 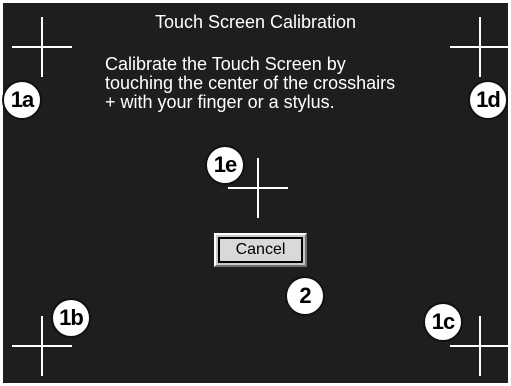 What do you see at coordinates (255, 22) in the screenshot?
I see `page-title: Touch Screen Calibration` at bounding box center [255, 22].